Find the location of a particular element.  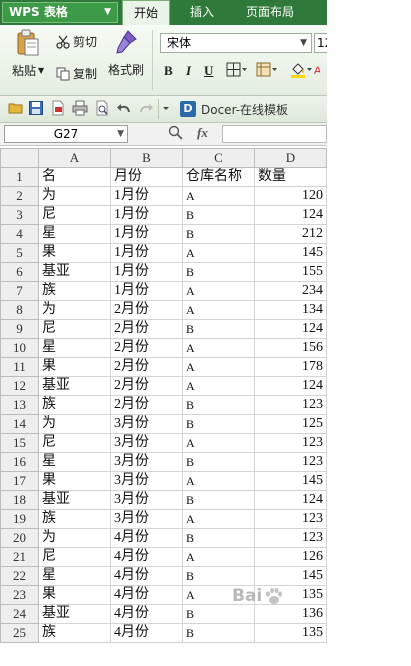

bold-button: B is located at coordinates (168, 71).